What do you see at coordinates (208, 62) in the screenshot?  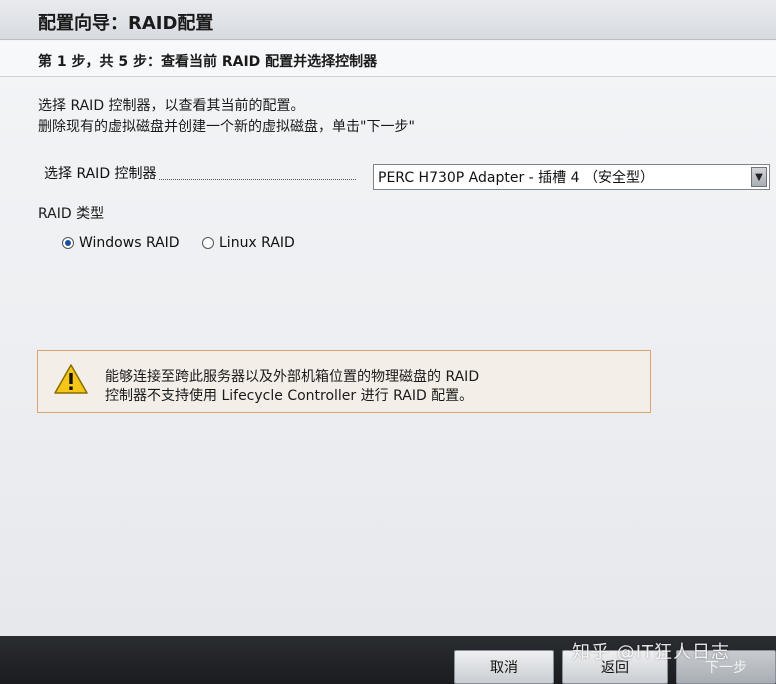 I see `step-indicator: 第 1 步，共 5 步：查看当前 RAID 配置并选择控制器` at bounding box center [208, 62].